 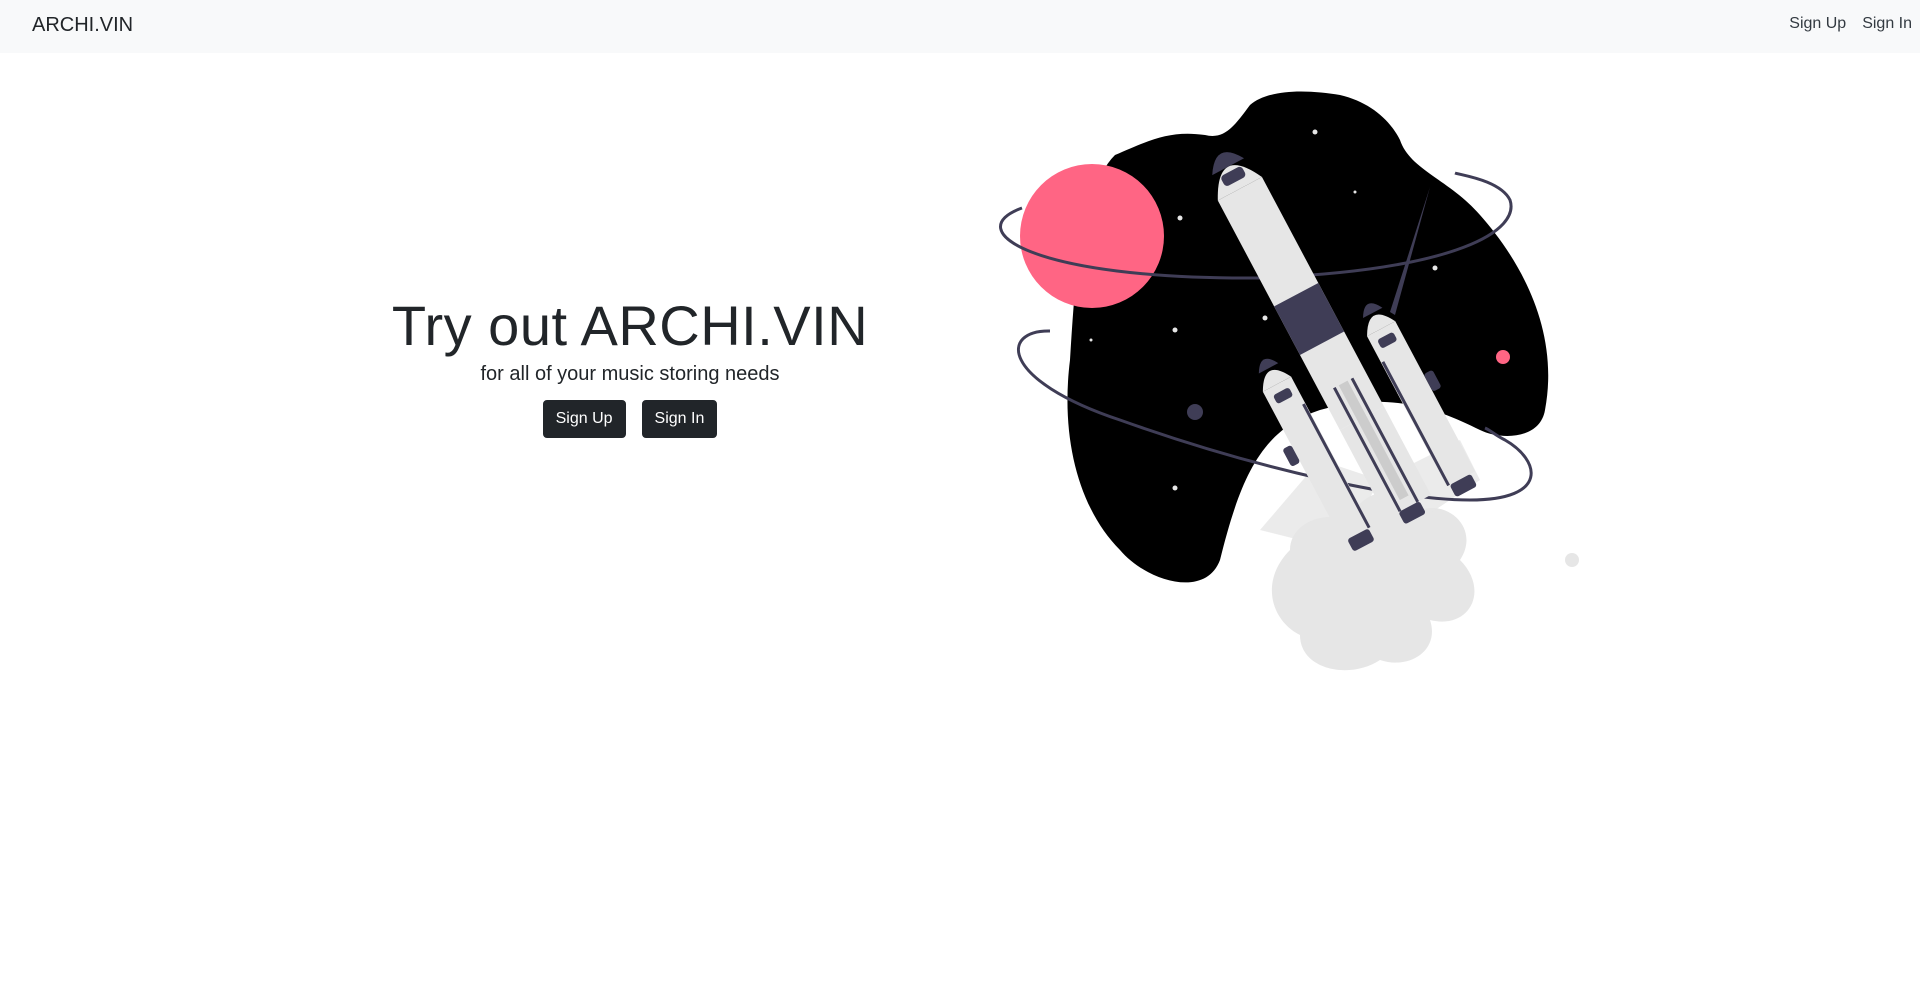 I want to click on nav-sign-up-link: Sign Up, so click(x=1817, y=24).